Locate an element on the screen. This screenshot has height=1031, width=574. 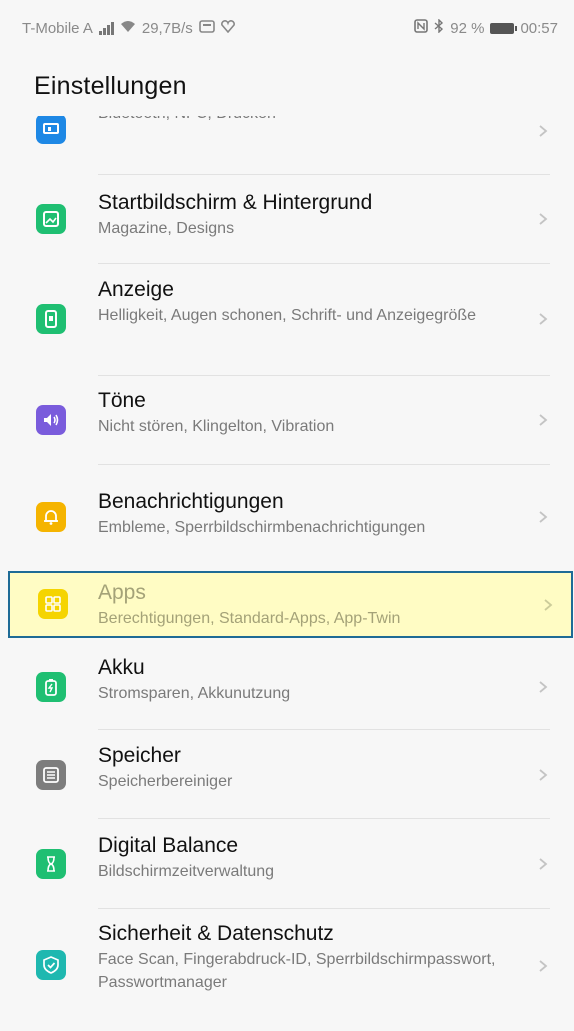
settings-item-storage: Speicher Speicherbereiniger is located at coordinates (287, 774).